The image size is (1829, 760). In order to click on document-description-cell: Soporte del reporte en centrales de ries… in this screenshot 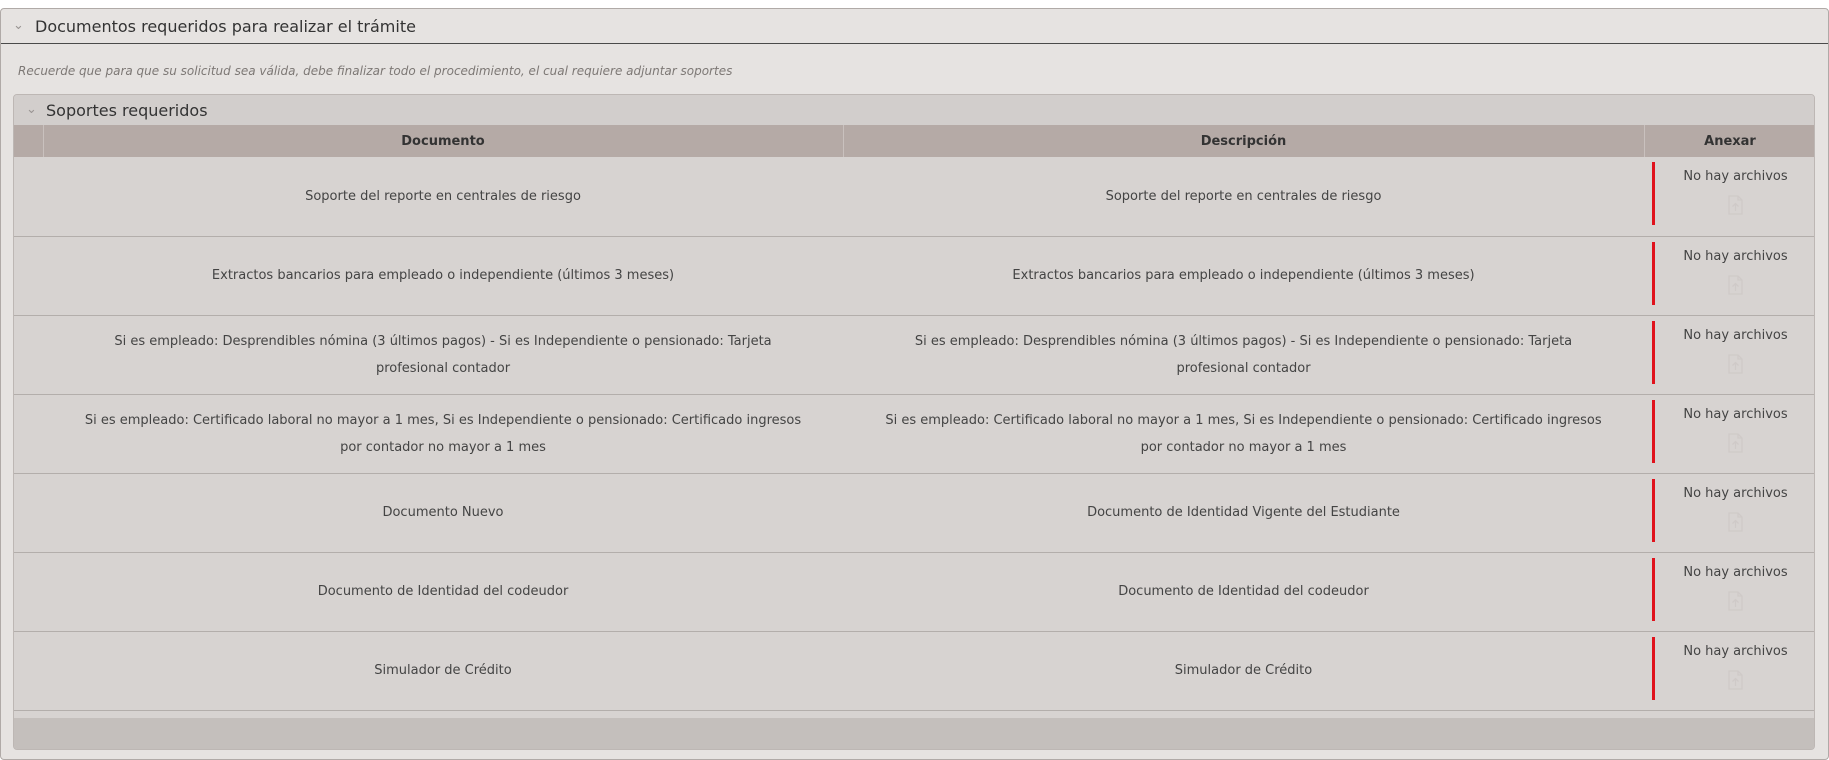, I will do `click(1243, 197)`.